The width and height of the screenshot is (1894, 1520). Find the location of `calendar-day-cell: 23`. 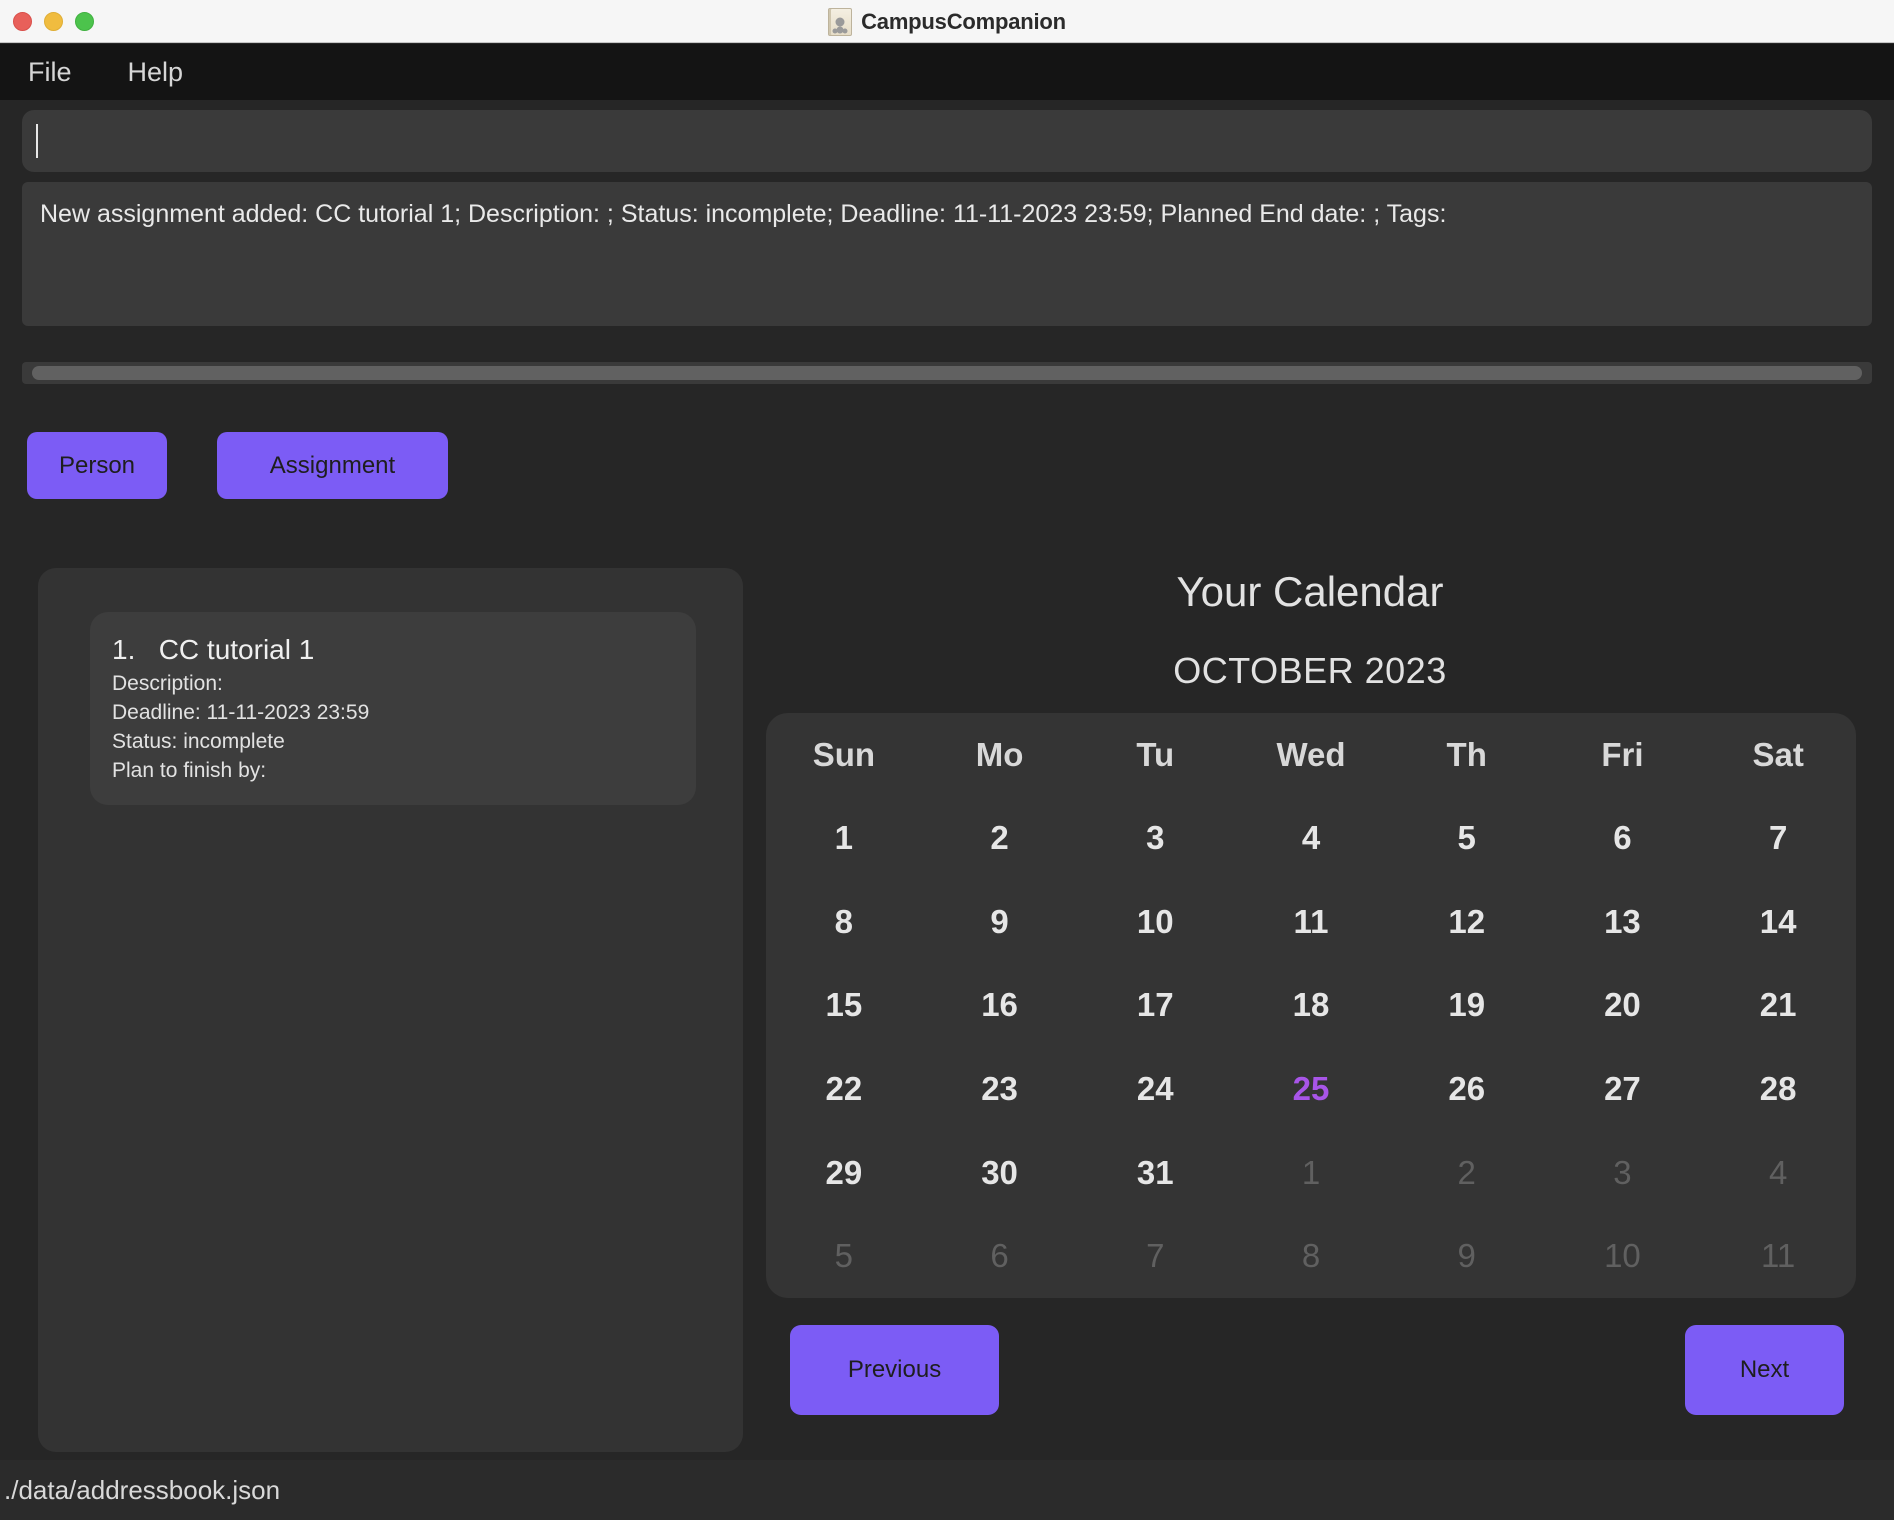

calendar-day-cell: 23 is located at coordinates (999, 1089).